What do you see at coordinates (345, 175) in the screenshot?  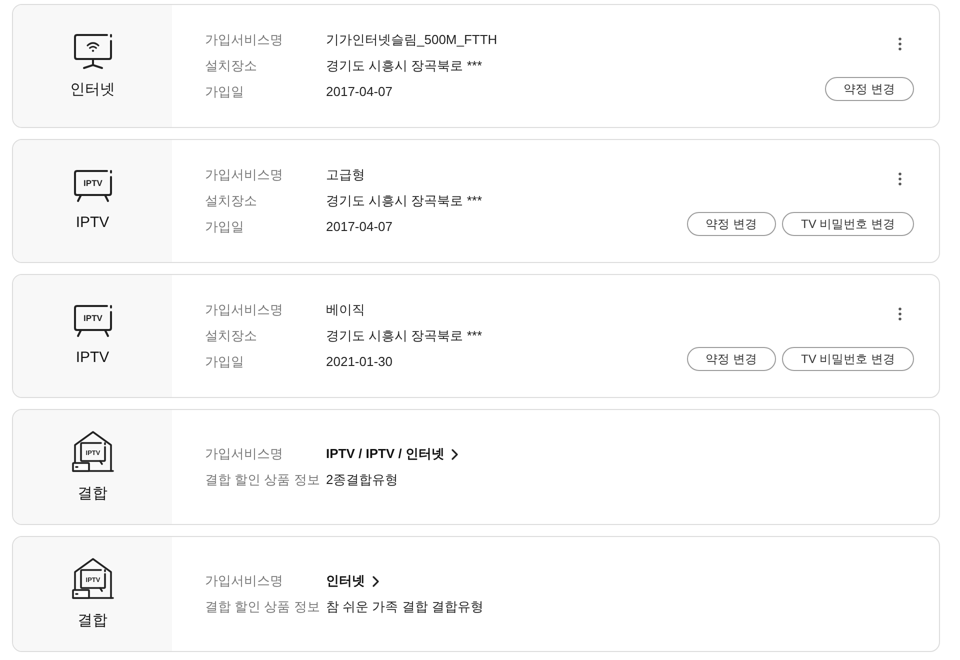 I see `field-value: 고급형` at bounding box center [345, 175].